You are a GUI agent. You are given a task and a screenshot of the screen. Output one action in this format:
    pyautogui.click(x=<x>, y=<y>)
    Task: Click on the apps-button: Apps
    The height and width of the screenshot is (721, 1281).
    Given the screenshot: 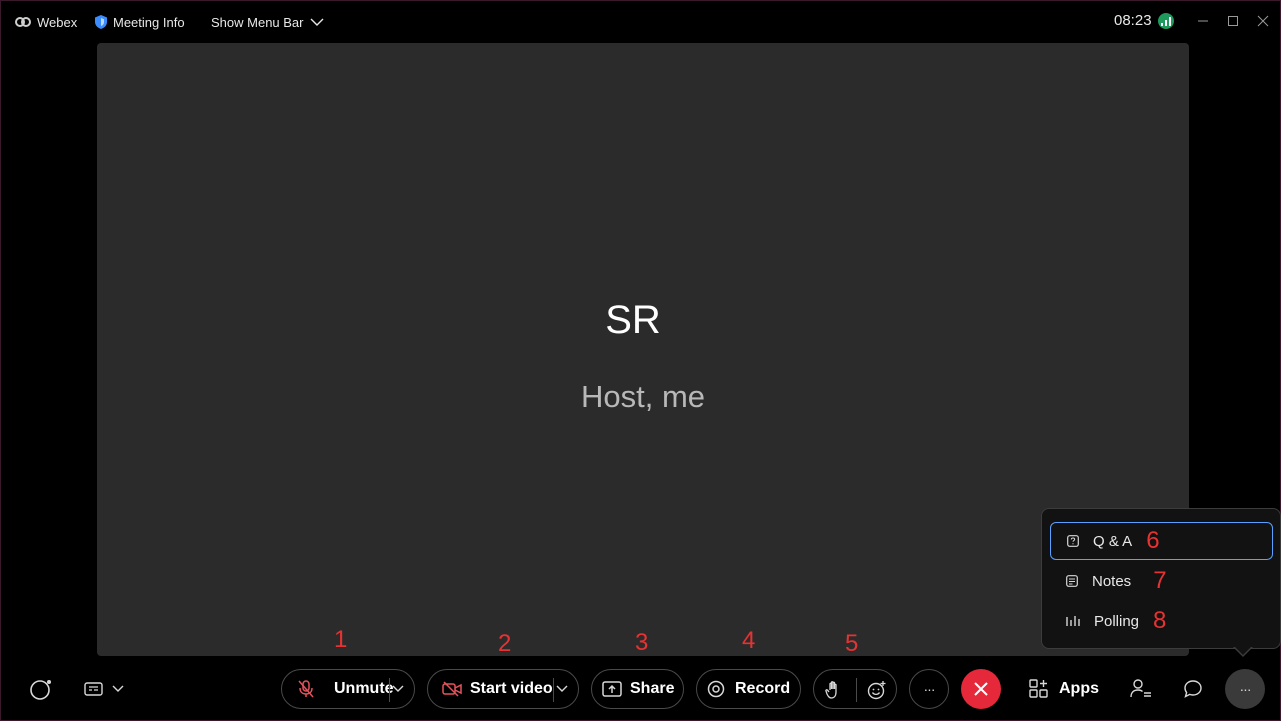 What is the action you would take?
    pyautogui.click(x=1065, y=689)
    